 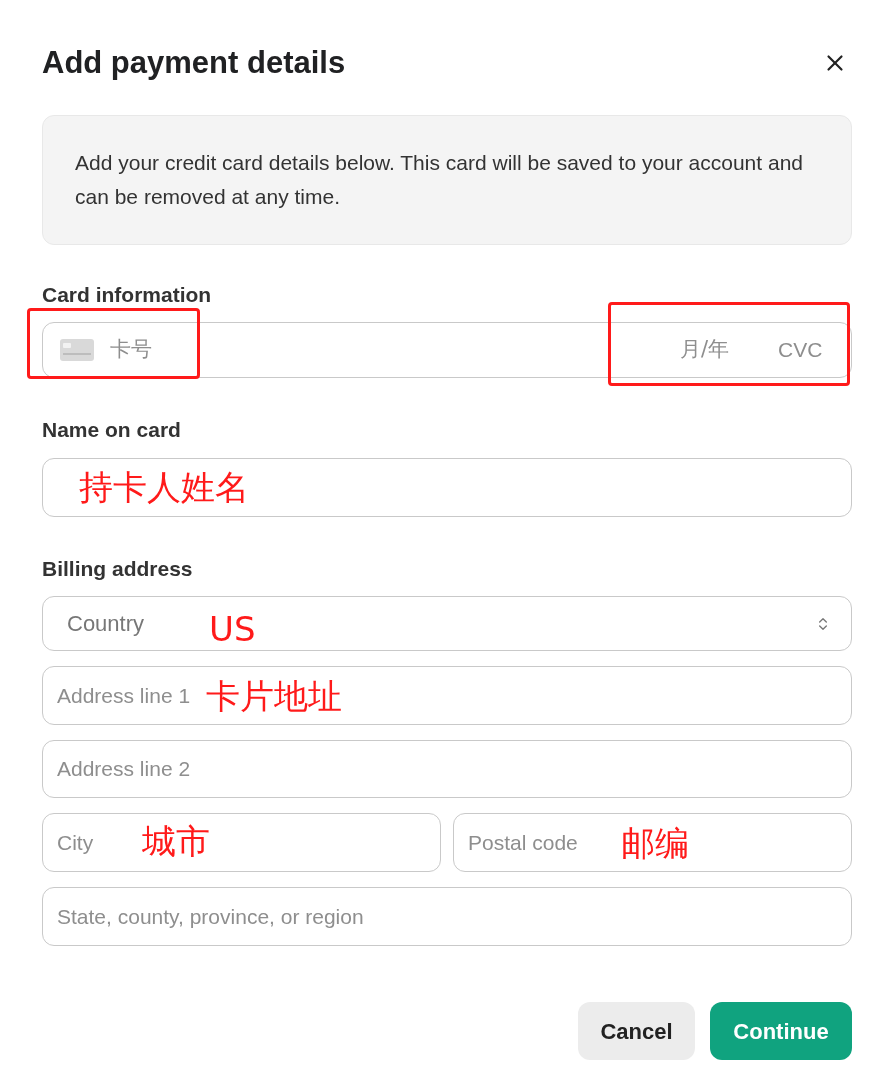 I want to click on cancel-button: Cancel, so click(x=636, y=1031).